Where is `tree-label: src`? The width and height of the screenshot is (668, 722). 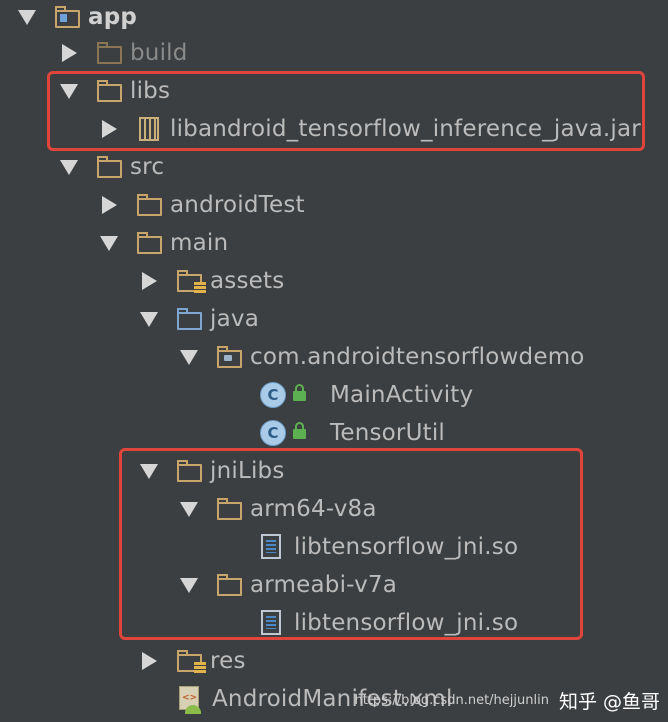 tree-label: src is located at coordinates (147, 167).